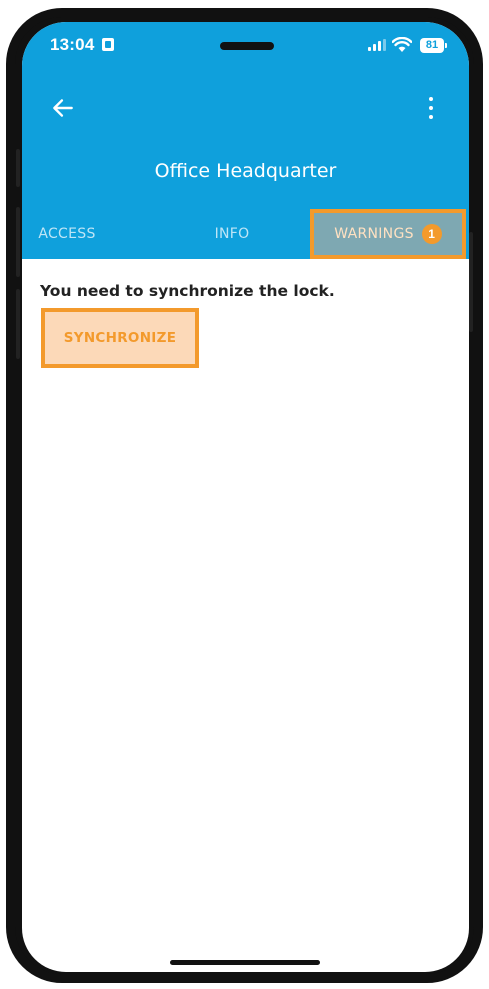 The width and height of the screenshot is (489, 989). What do you see at coordinates (63, 108) in the screenshot?
I see `arrow-left-icon` at bounding box center [63, 108].